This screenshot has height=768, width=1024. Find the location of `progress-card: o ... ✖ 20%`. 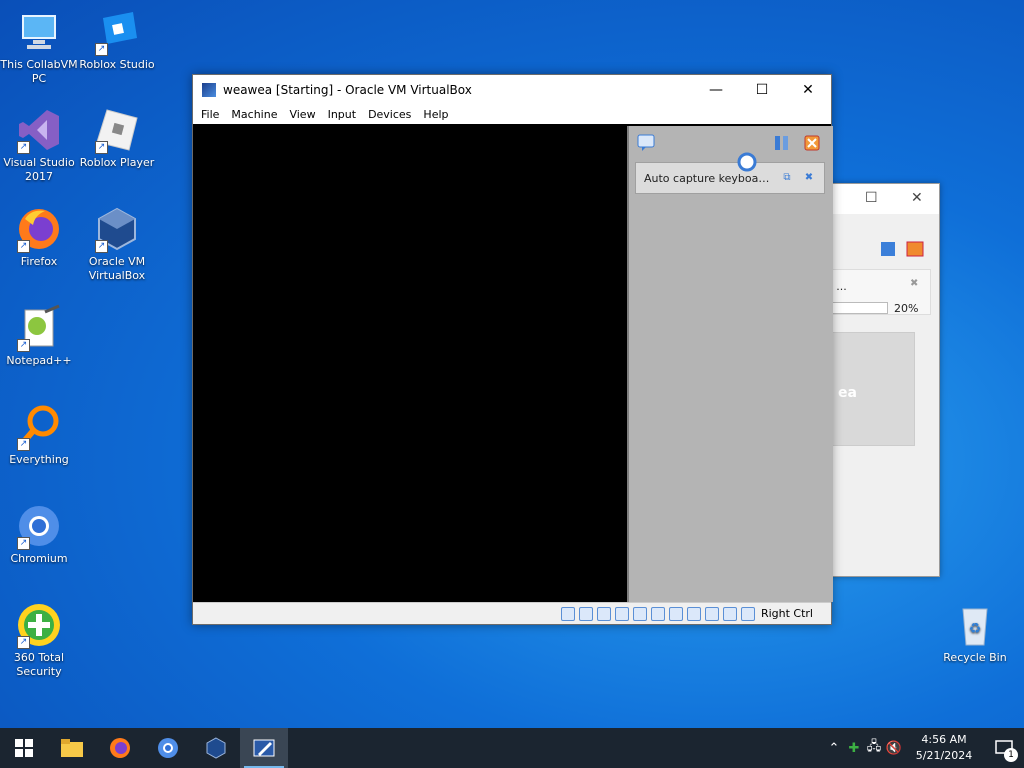

progress-card: o ... ✖ 20% is located at coordinates (876, 292).